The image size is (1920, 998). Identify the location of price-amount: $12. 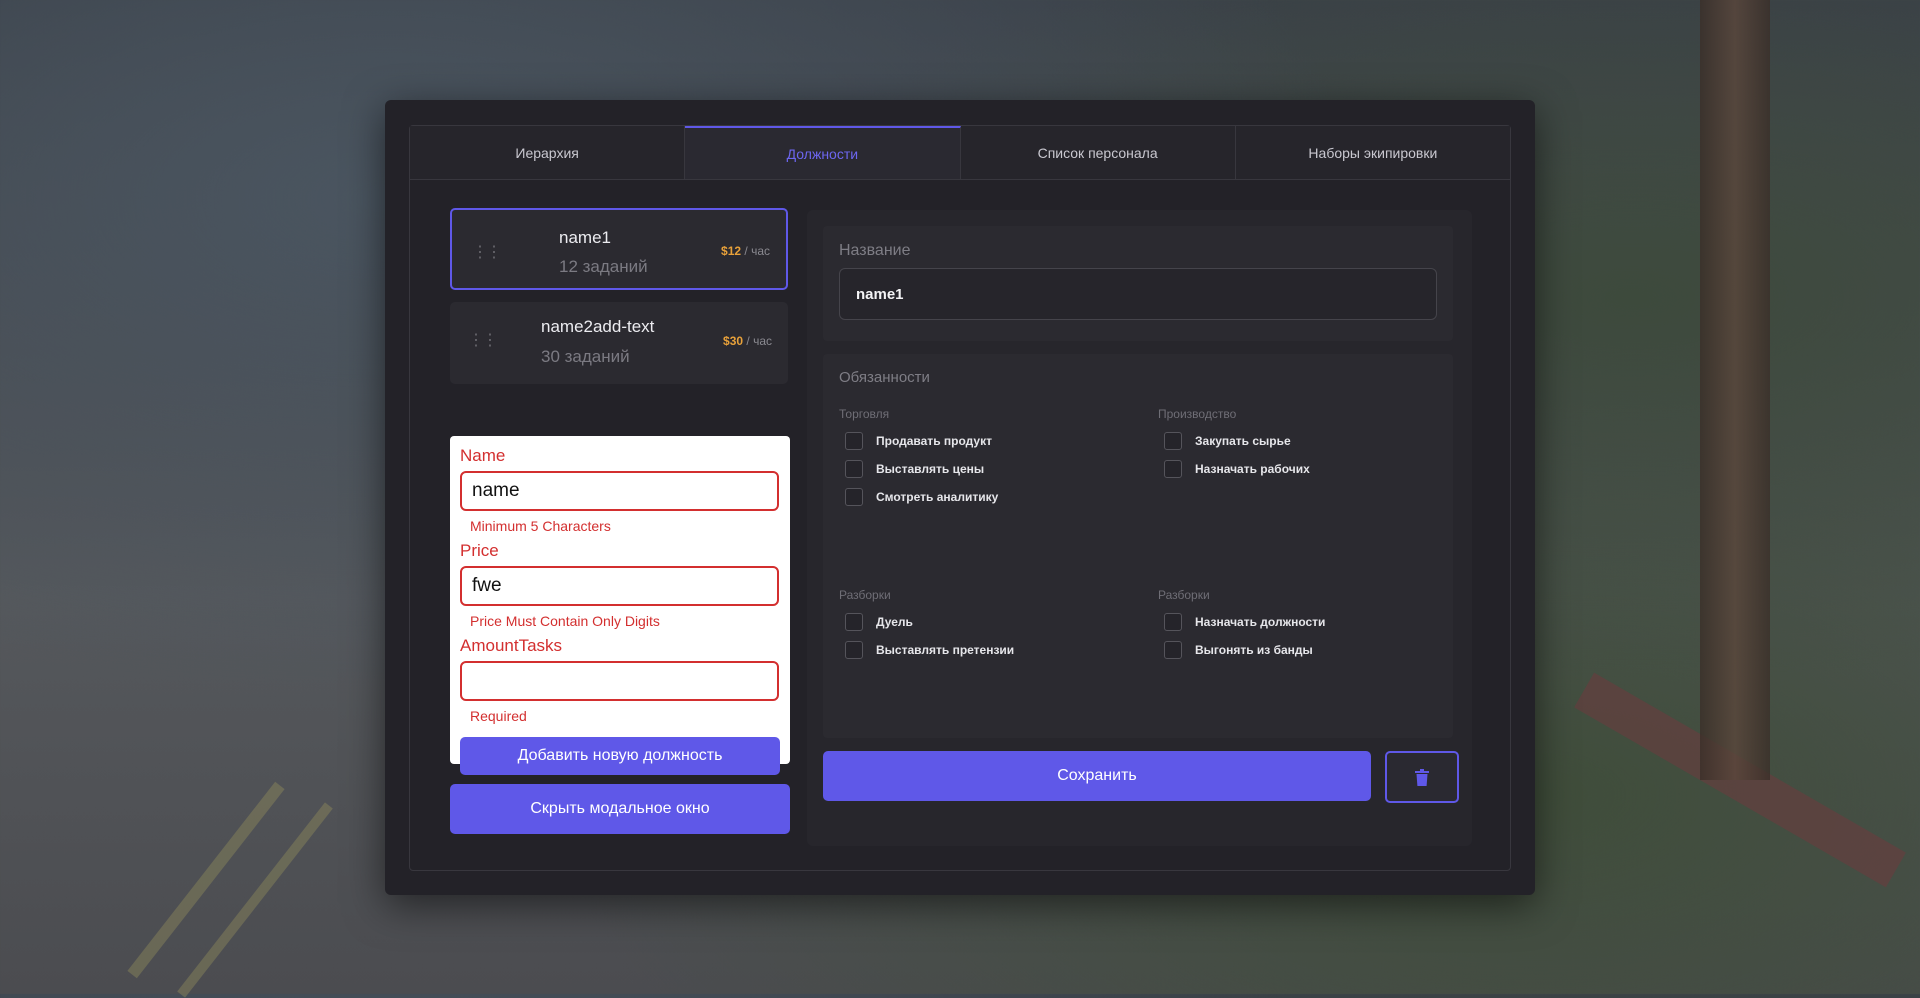
(731, 251).